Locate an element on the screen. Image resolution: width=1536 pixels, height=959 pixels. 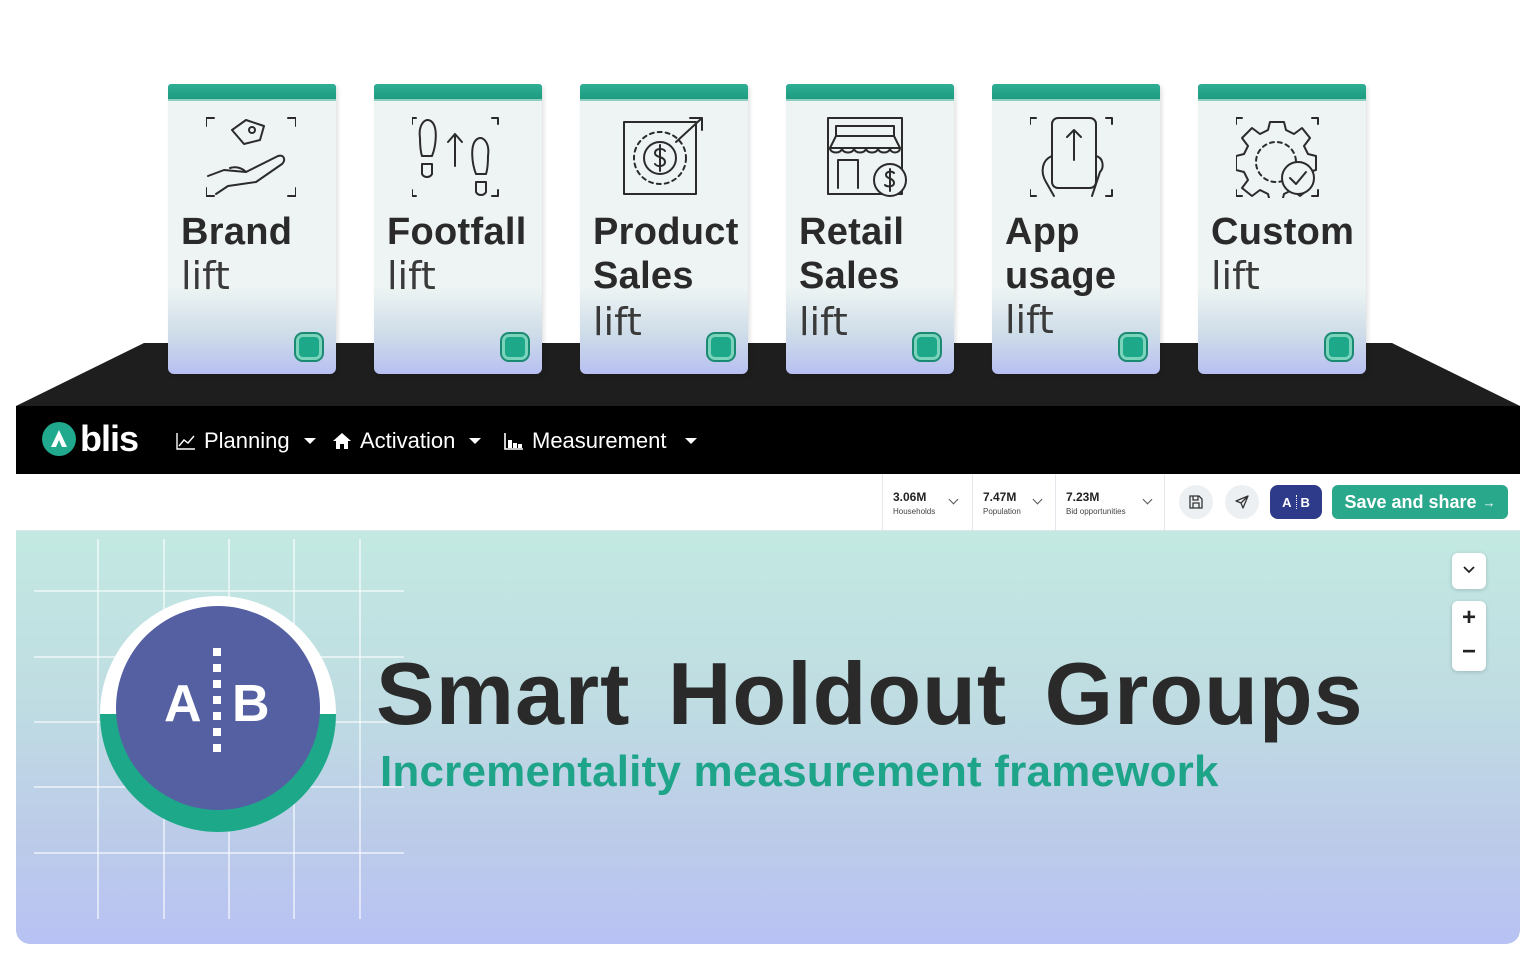
zoom-in-button: + is located at coordinates (1469, 618).